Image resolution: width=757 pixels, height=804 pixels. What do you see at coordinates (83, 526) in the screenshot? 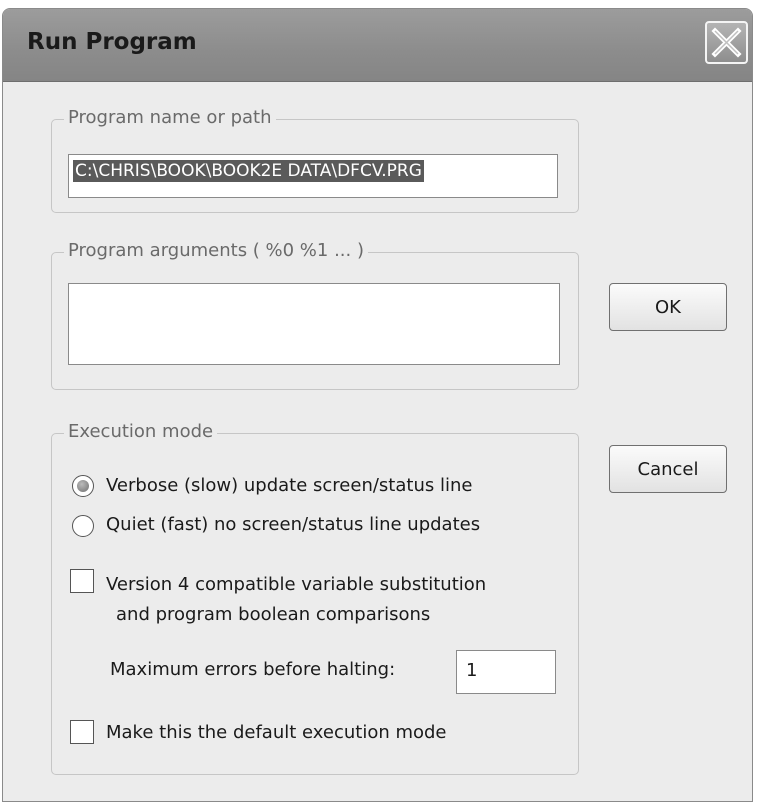
I see `quiet-radio` at bounding box center [83, 526].